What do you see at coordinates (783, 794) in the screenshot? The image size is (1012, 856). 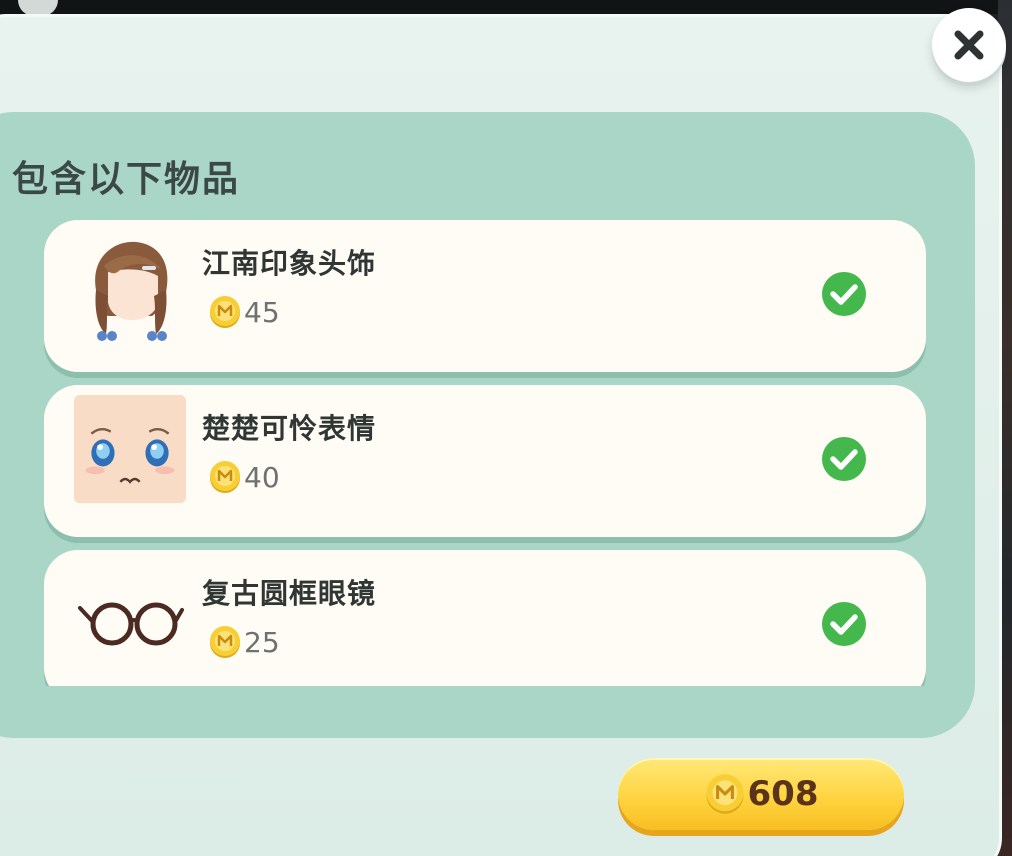 I see `purchase-price: 608` at bounding box center [783, 794].